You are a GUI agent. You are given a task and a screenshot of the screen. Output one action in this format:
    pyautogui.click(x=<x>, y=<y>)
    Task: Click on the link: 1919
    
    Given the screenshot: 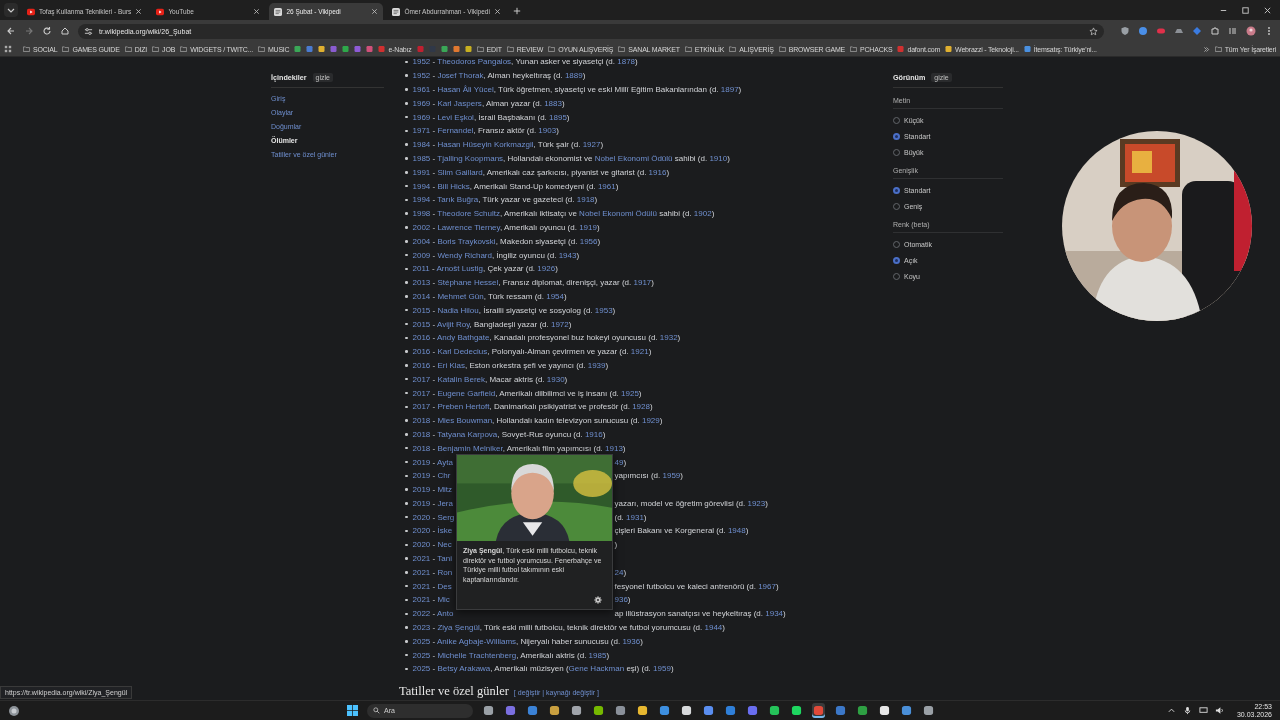 What is the action you would take?
    pyautogui.click(x=588, y=227)
    